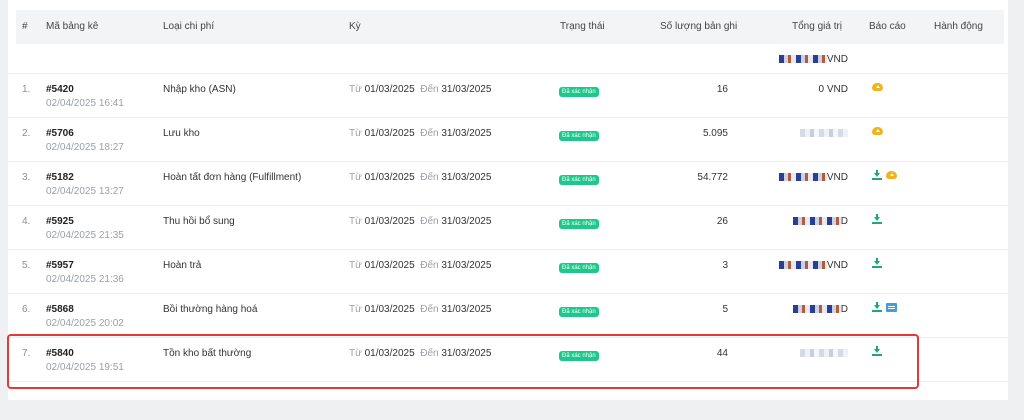 The height and width of the screenshot is (420, 1024). I want to click on record-count: 5, so click(725, 309).